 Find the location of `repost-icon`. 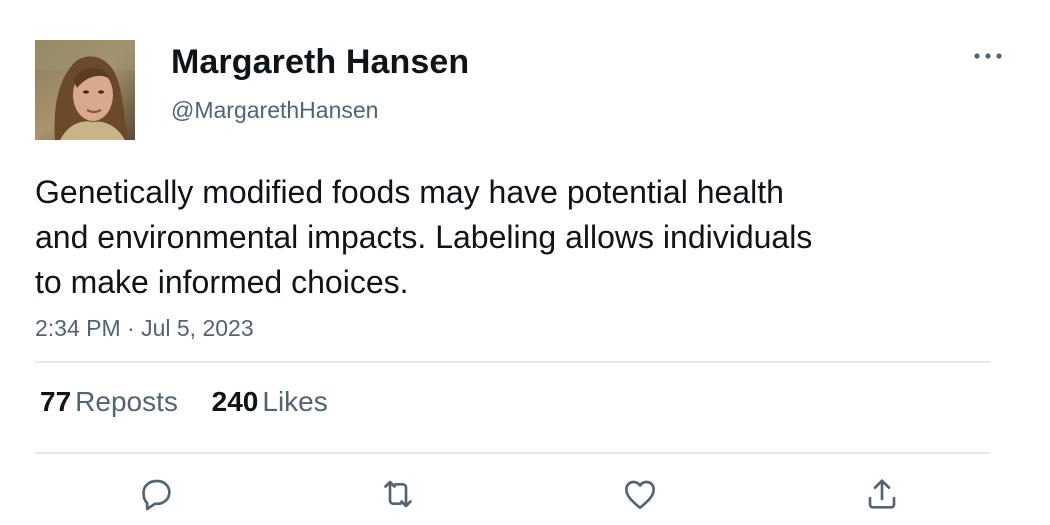

repost-icon is located at coordinates (398, 494).